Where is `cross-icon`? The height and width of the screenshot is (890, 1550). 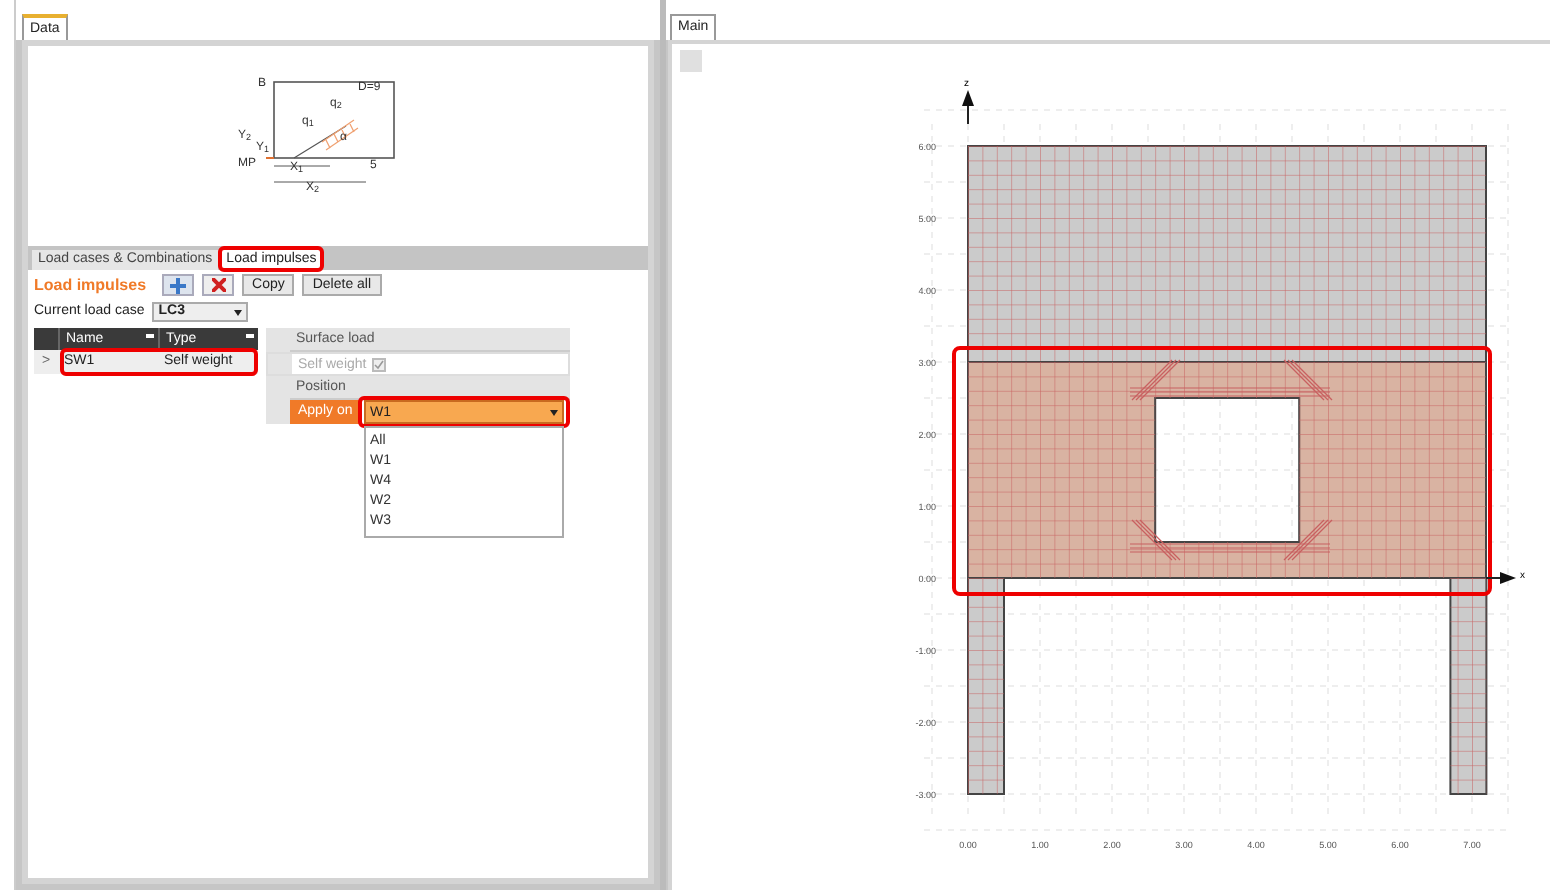 cross-icon is located at coordinates (218, 285).